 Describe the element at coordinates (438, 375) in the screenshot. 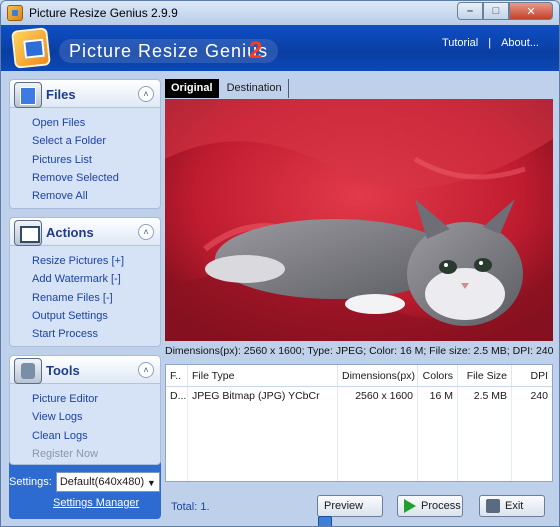

I see `column-header: Colors` at that location.